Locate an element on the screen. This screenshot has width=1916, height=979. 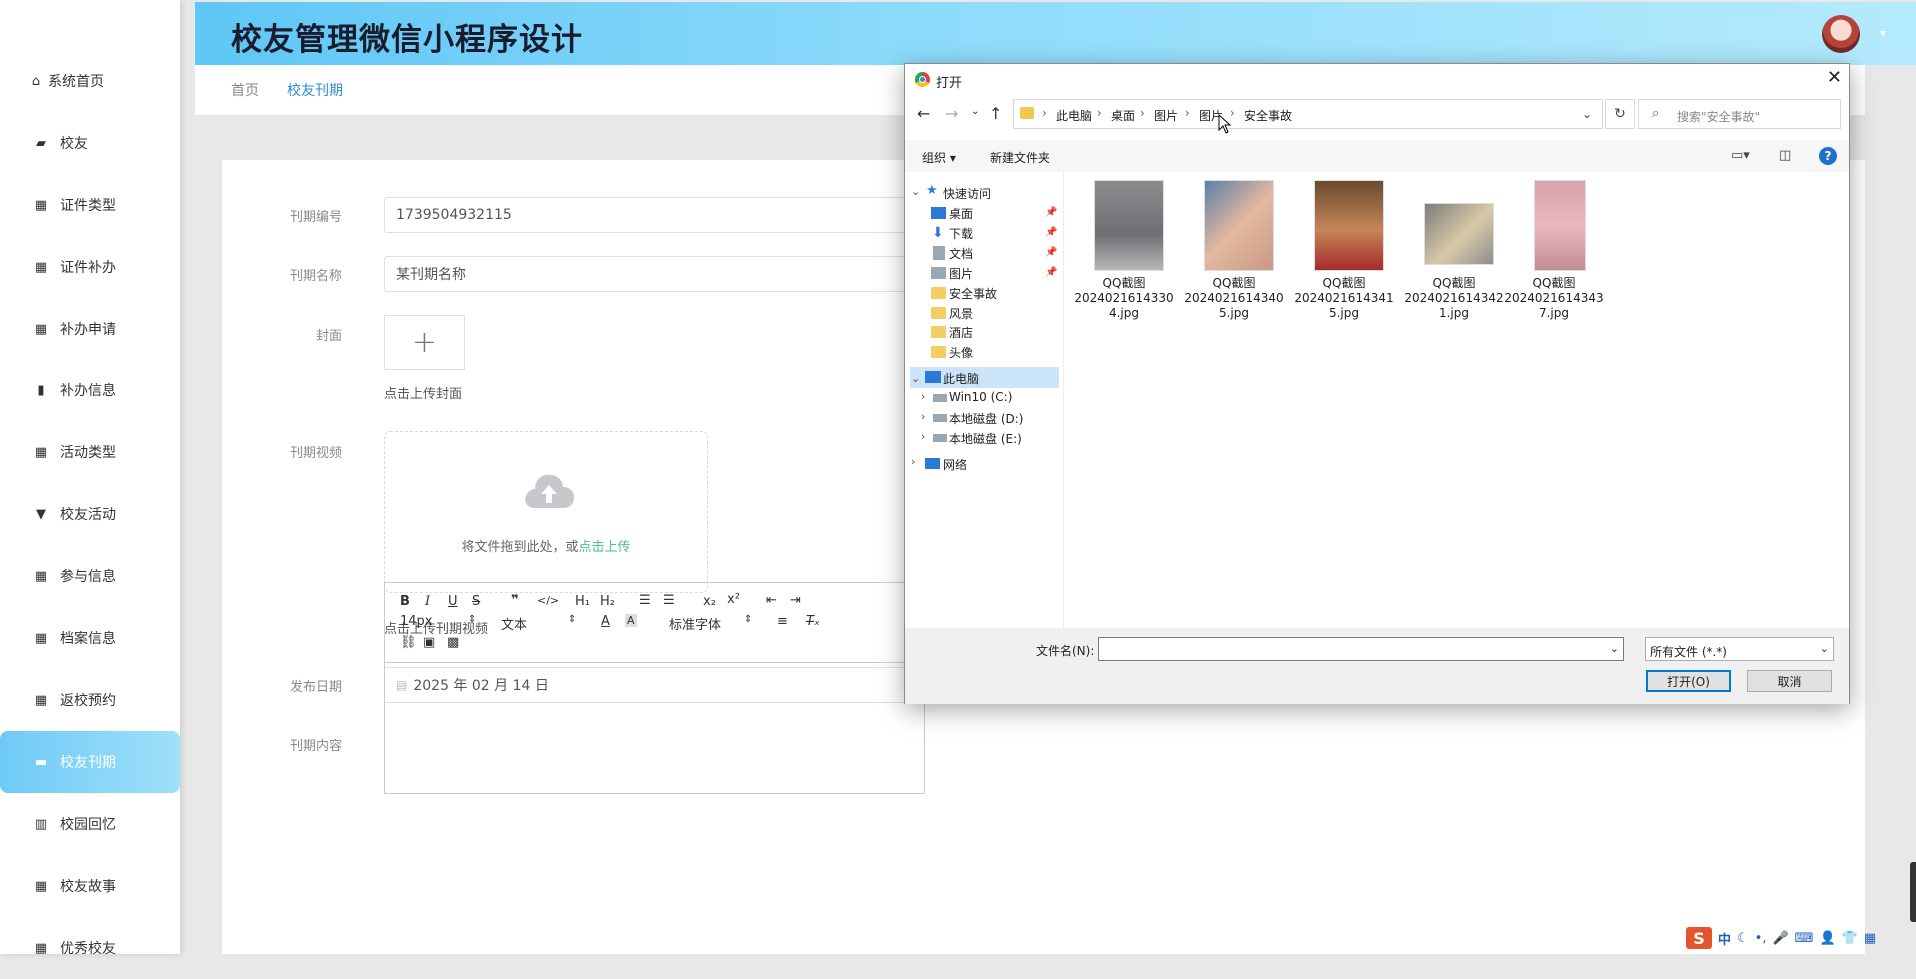
back-arrow-icon: ← is located at coordinates (923, 113).